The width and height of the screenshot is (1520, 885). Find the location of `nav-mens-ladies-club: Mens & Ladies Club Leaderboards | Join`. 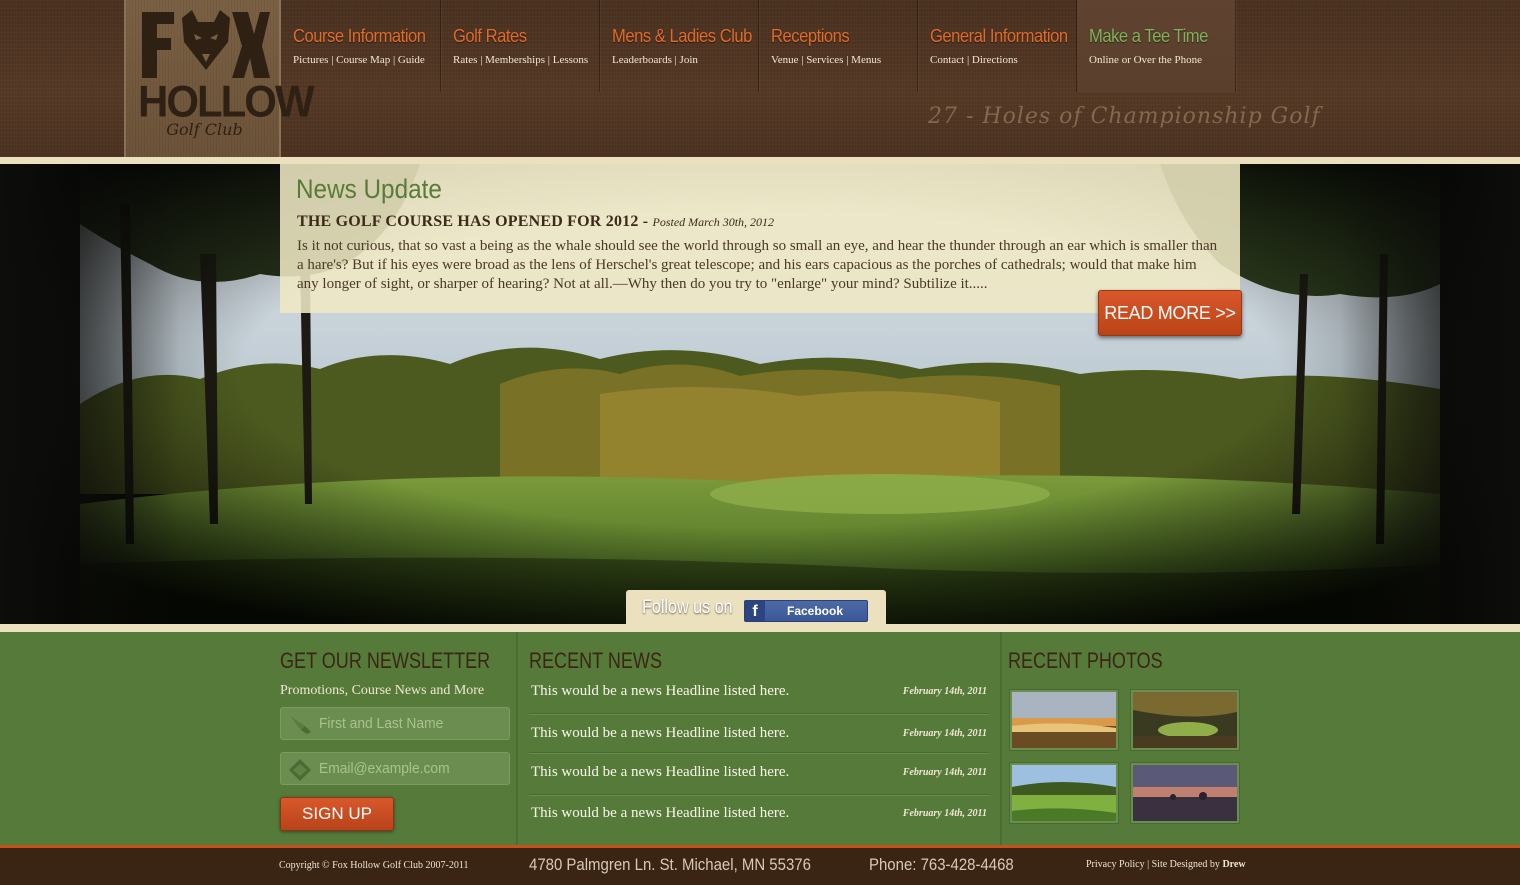

nav-mens-ladies-club: Mens & Ladies Club Leaderboards | Join is located at coordinates (679, 46).